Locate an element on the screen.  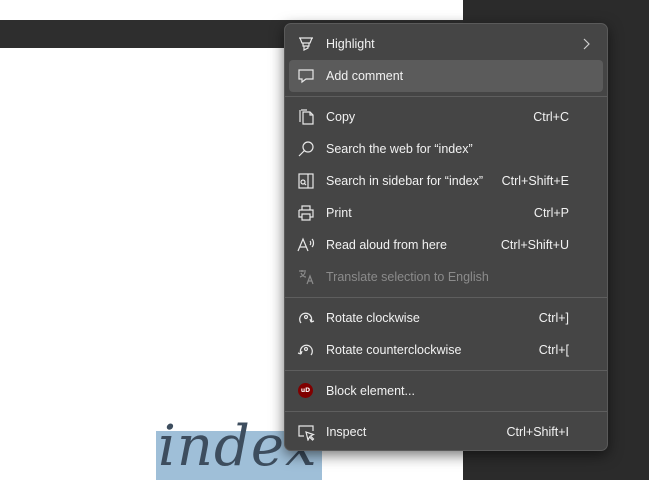
copy-icon is located at coordinates (306, 117).